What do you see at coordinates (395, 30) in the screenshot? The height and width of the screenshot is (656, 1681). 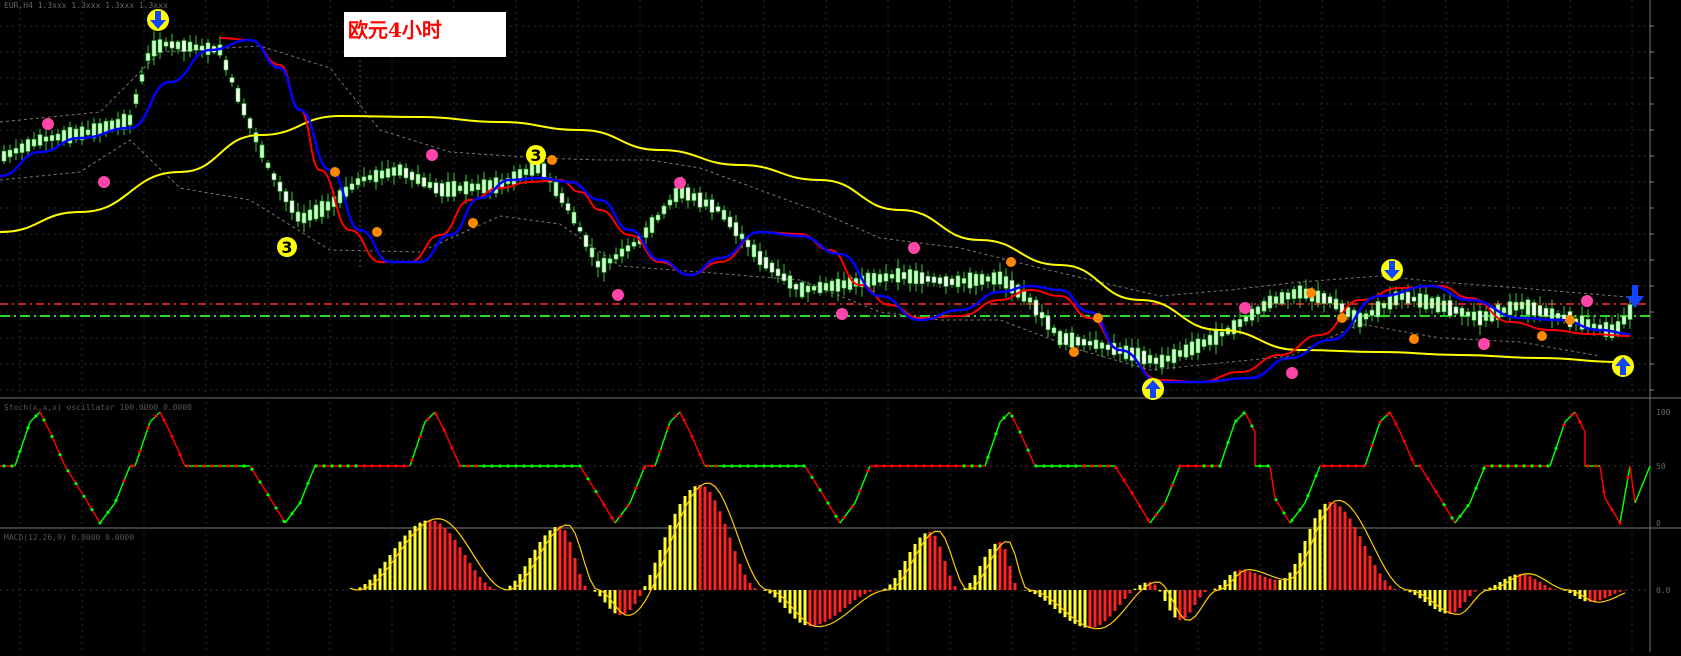 I see `chart-title: 欧元4小时` at bounding box center [395, 30].